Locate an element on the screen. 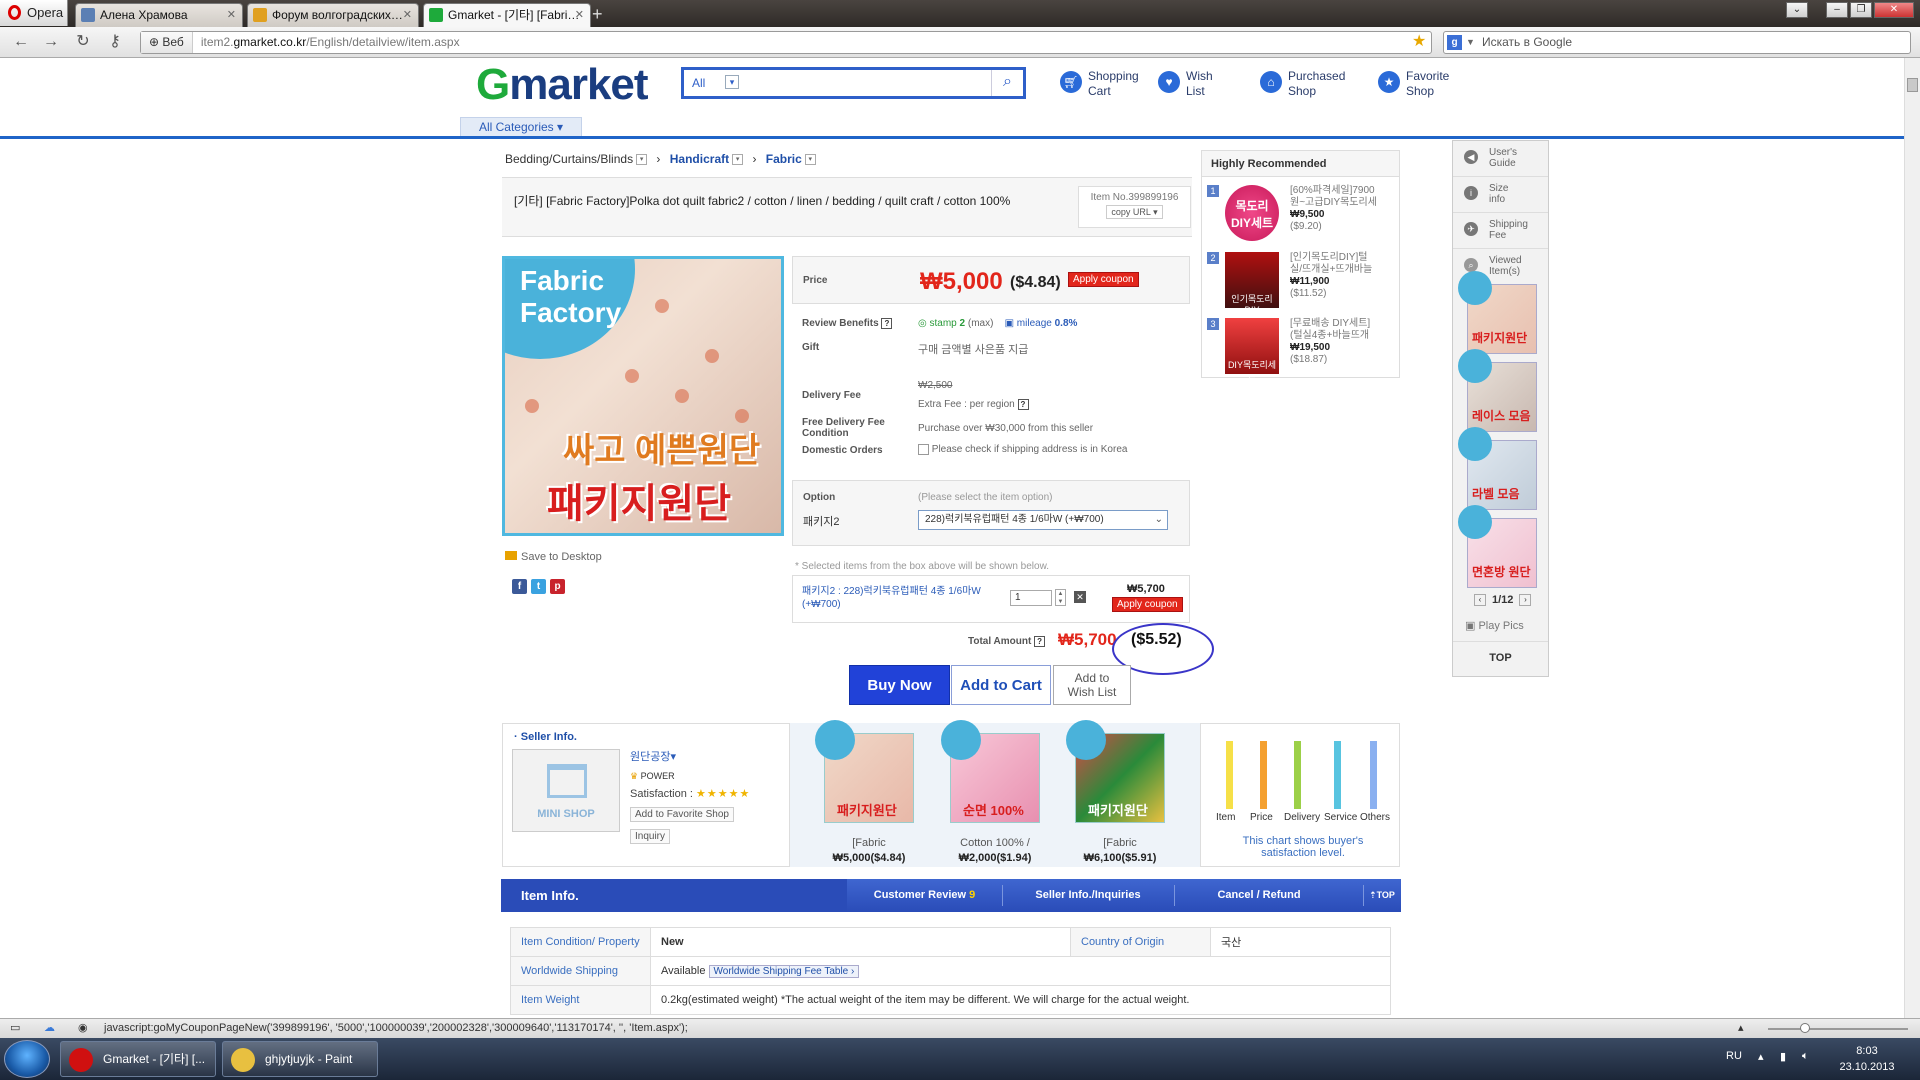 This screenshot has height=1080, width=1920. chevron-down-icon: ⌄ is located at coordinates (1797, 10).